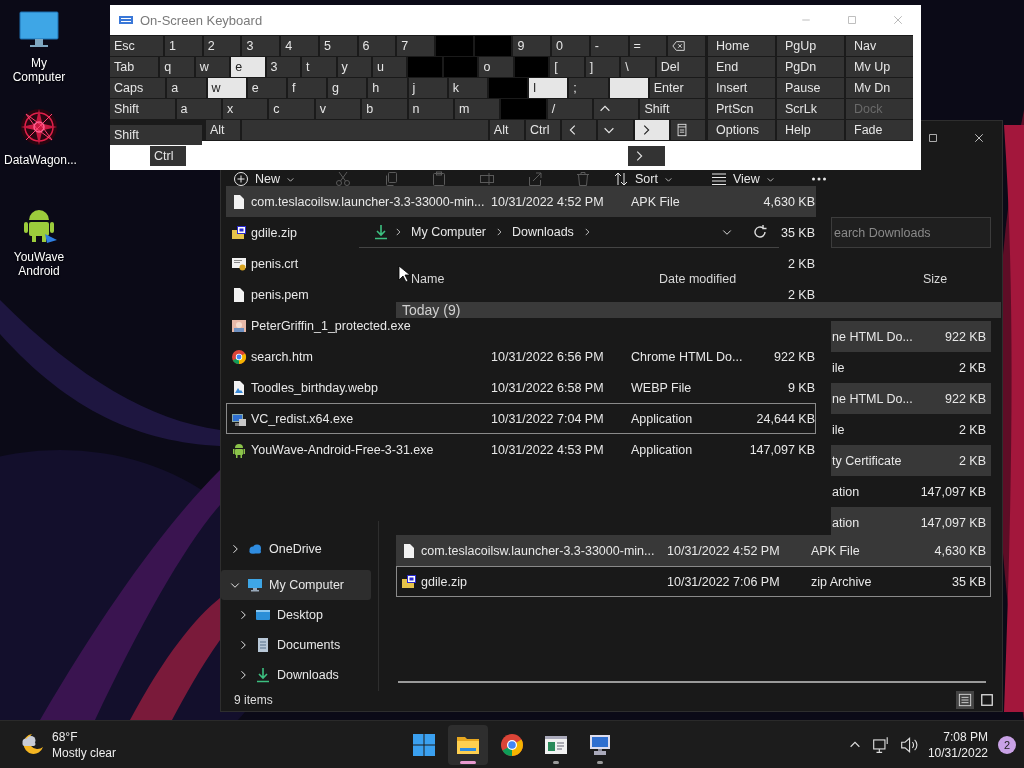  What do you see at coordinates (39, 70) in the screenshot?
I see `desktop-icon-label: My Computer` at bounding box center [39, 70].